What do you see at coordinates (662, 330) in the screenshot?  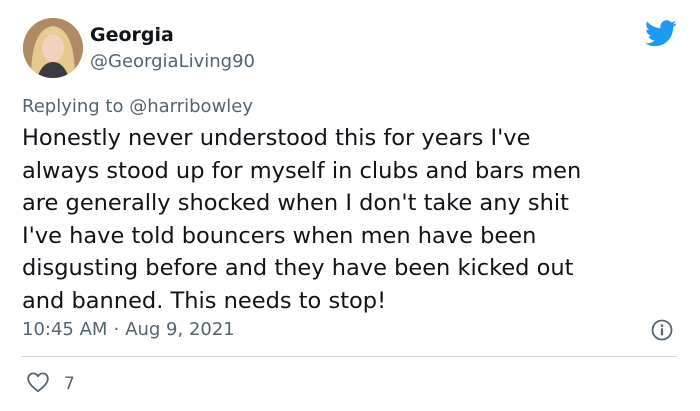 I see `info-icon` at bounding box center [662, 330].